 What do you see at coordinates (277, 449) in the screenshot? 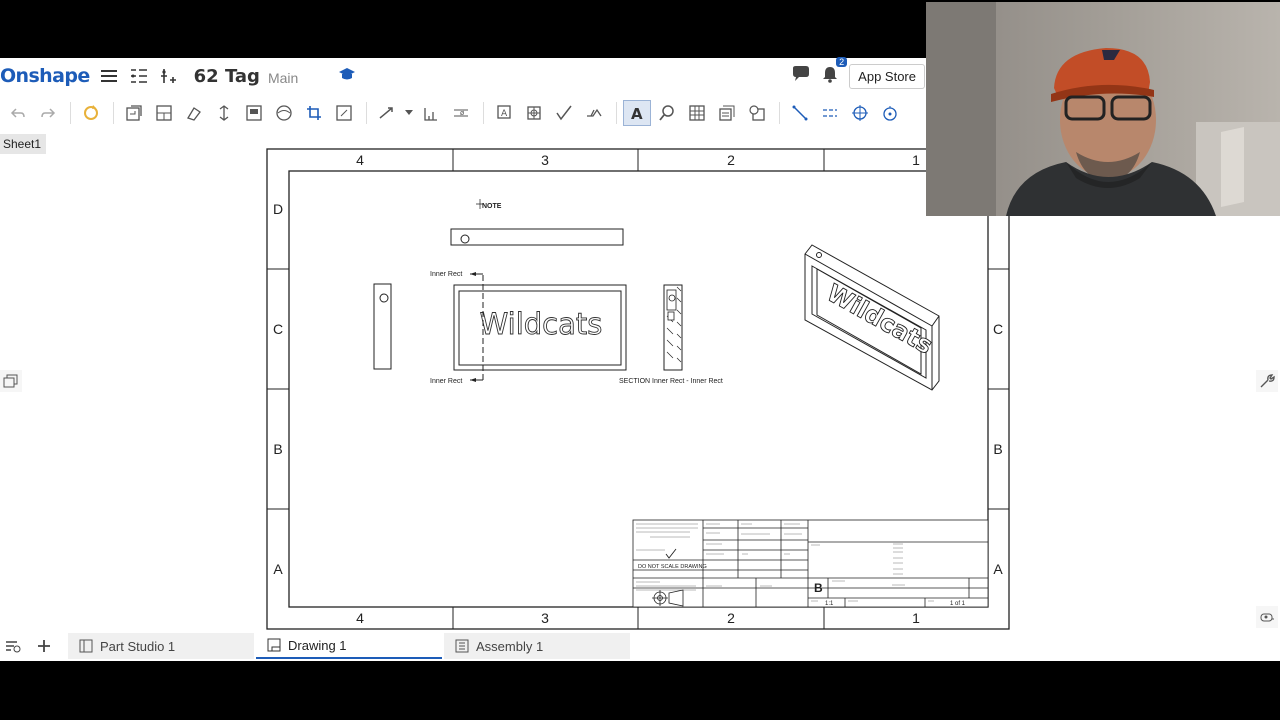
I see `zone-row-left-b: B` at bounding box center [277, 449].